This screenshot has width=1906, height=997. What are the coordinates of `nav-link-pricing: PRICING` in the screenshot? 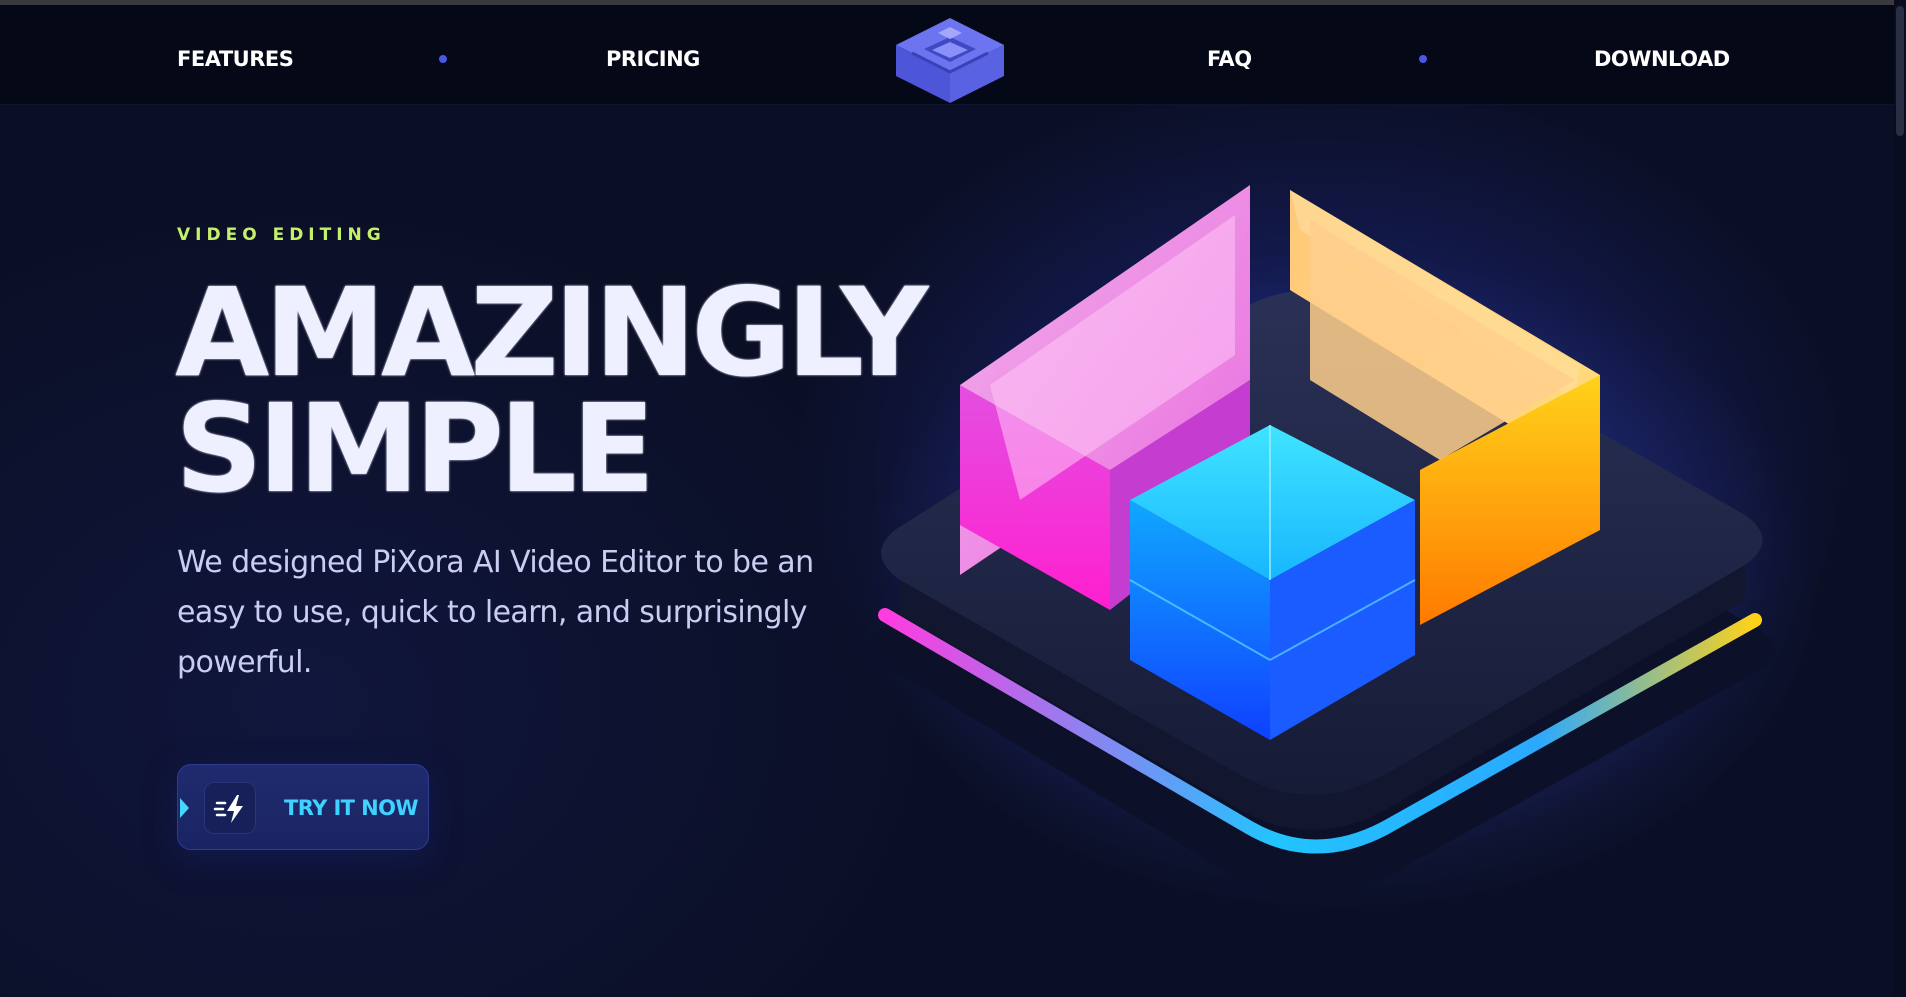 It's located at (653, 59).